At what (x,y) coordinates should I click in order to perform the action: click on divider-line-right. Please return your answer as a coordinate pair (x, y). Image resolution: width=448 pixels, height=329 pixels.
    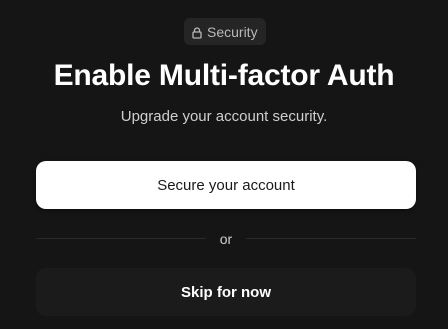
    Looking at the image, I should click on (331, 238).